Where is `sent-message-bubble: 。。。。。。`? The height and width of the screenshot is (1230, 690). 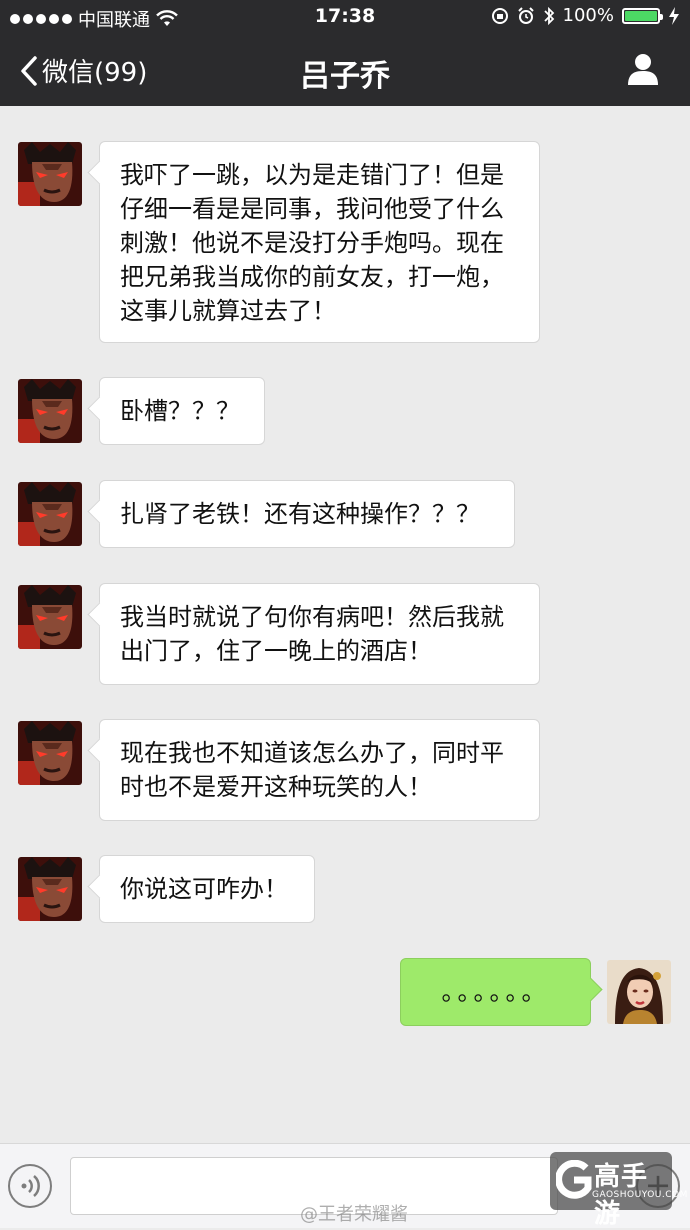 sent-message-bubble: 。。。。。。 is located at coordinates (495, 992).